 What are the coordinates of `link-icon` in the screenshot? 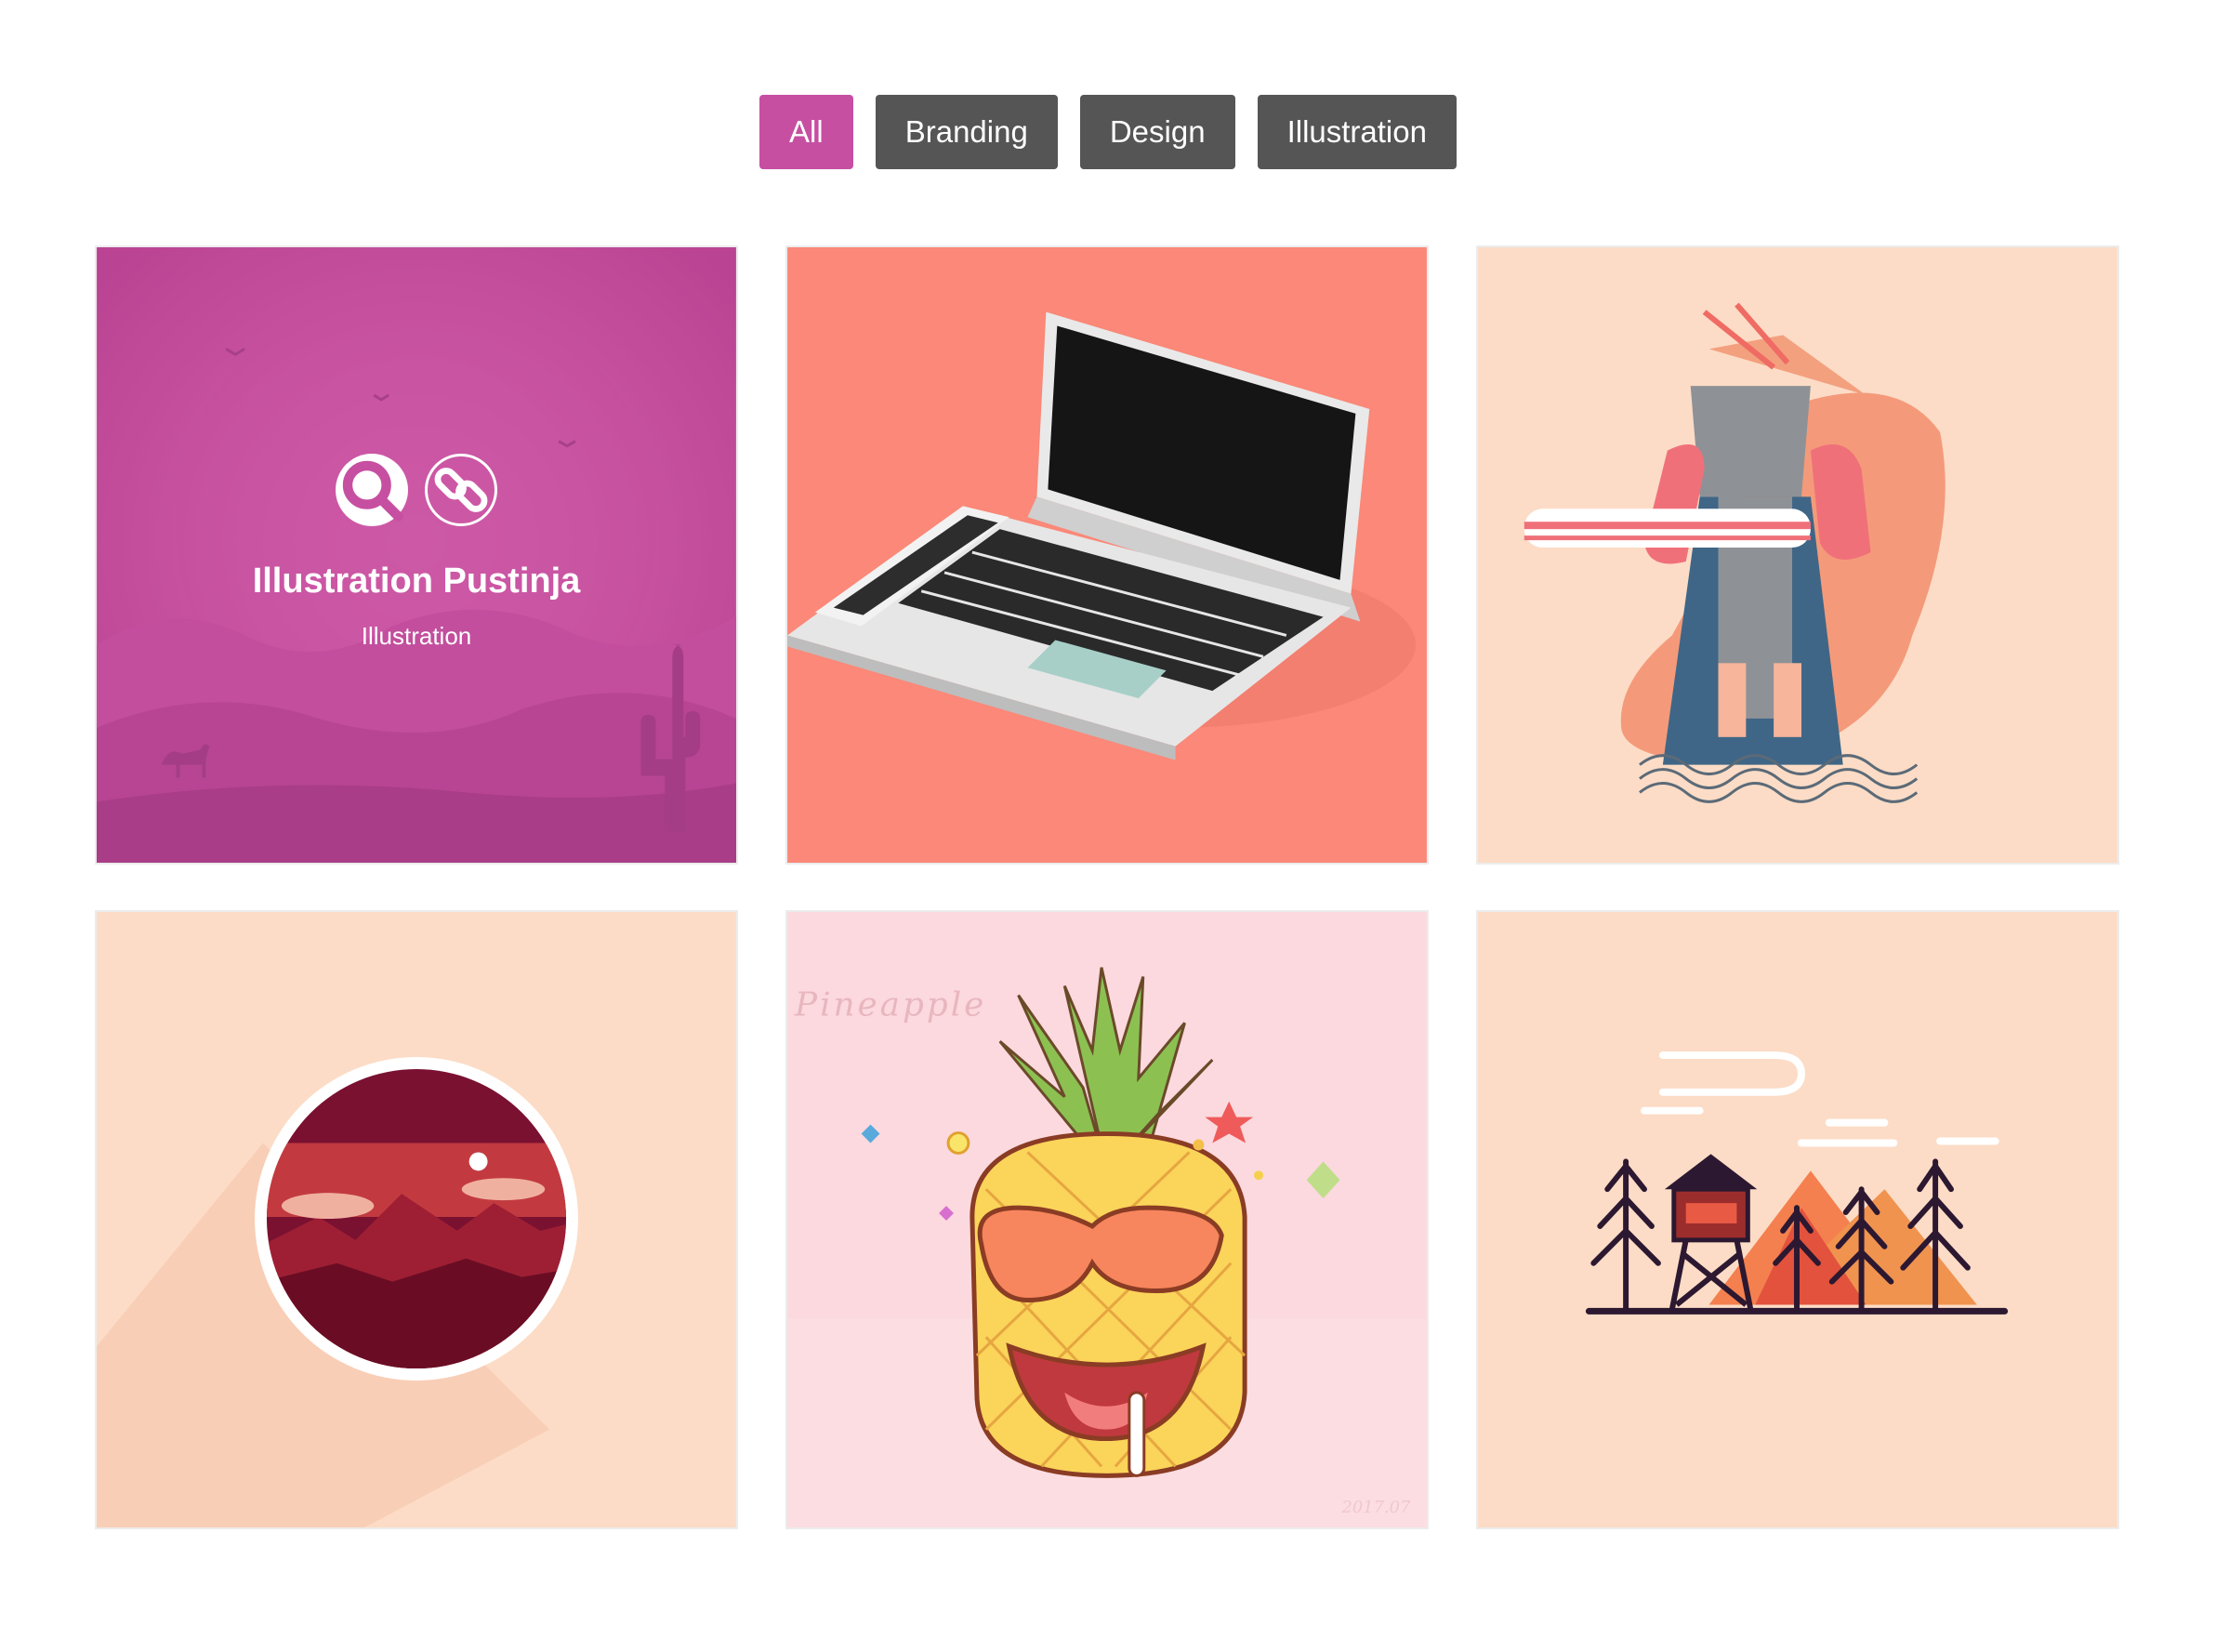 It's located at (461, 490).